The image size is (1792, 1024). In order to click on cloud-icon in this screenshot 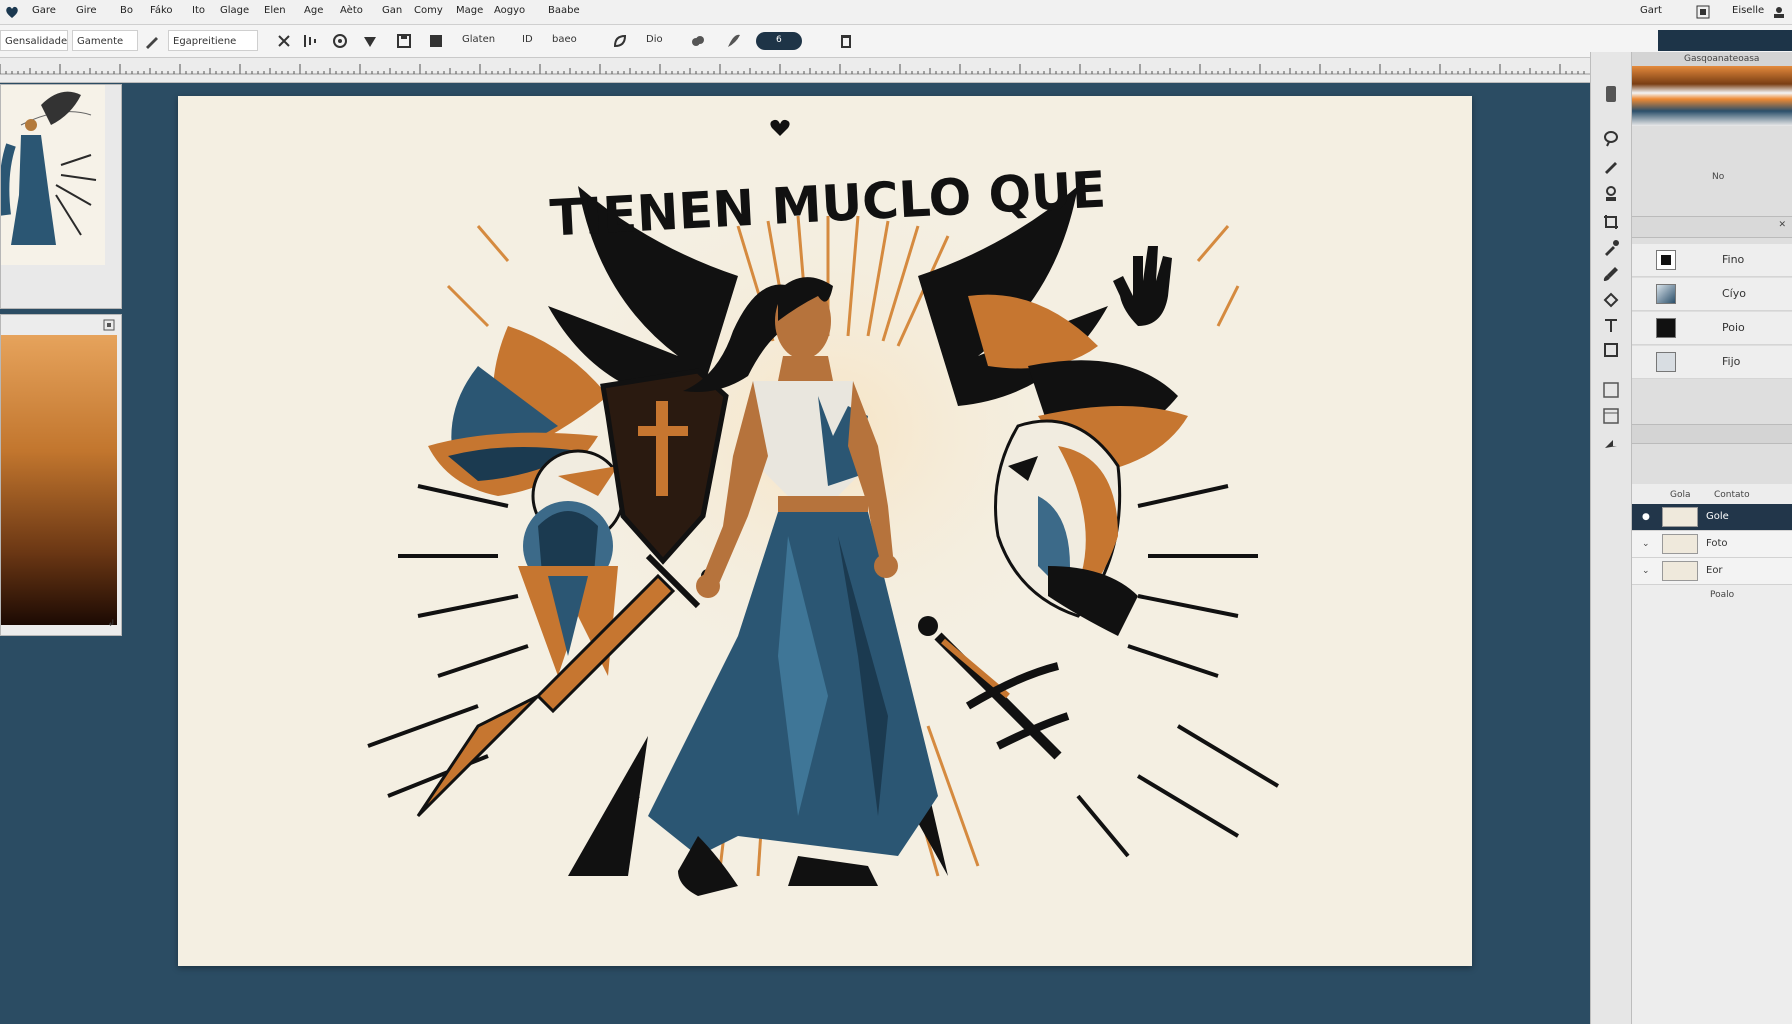, I will do `click(698, 41)`.